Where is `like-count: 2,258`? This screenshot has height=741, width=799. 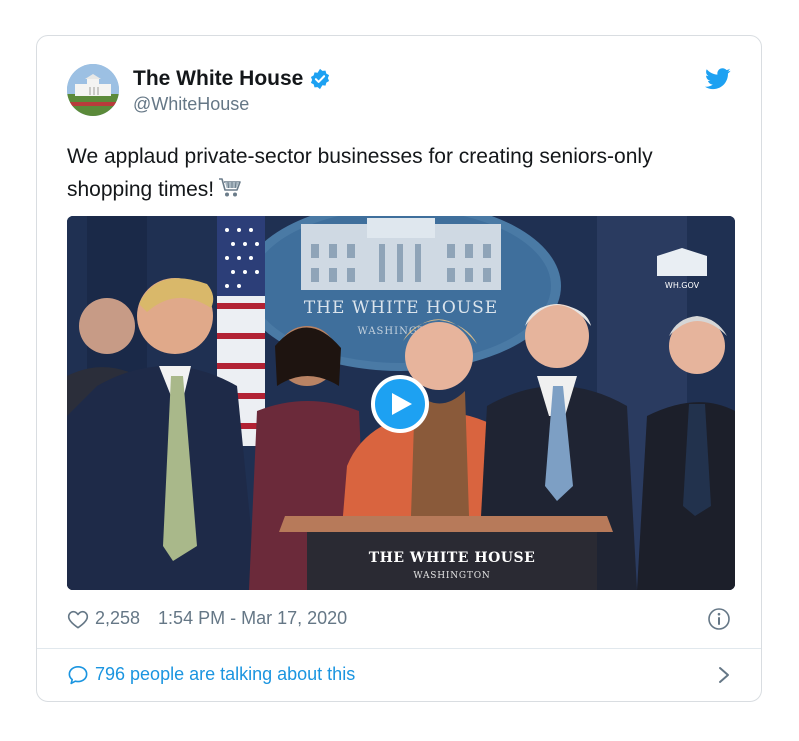
like-count: 2,258 is located at coordinates (117, 618).